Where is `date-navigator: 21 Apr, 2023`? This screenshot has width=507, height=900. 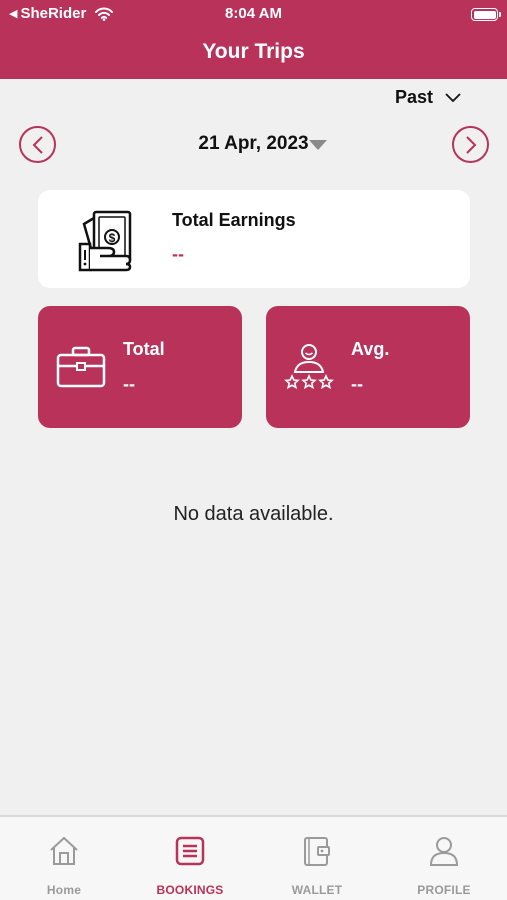
date-navigator: 21 Apr, 2023 is located at coordinates (253, 145).